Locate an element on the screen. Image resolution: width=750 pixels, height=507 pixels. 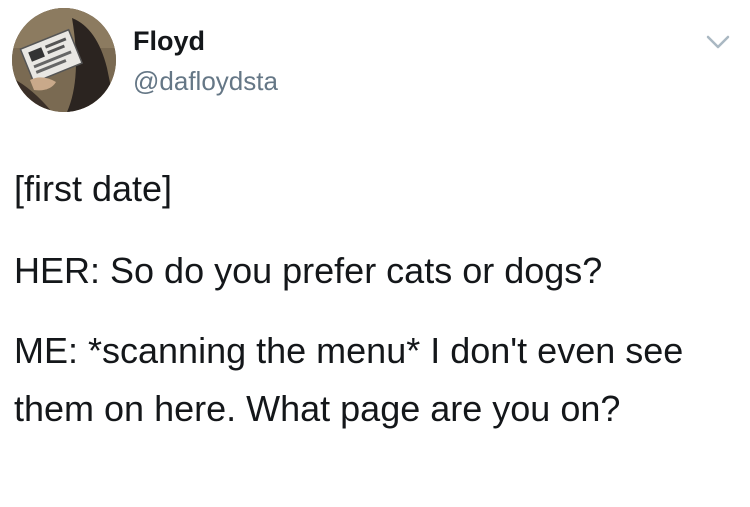
display-name: Floyd is located at coordinates (169, 41).